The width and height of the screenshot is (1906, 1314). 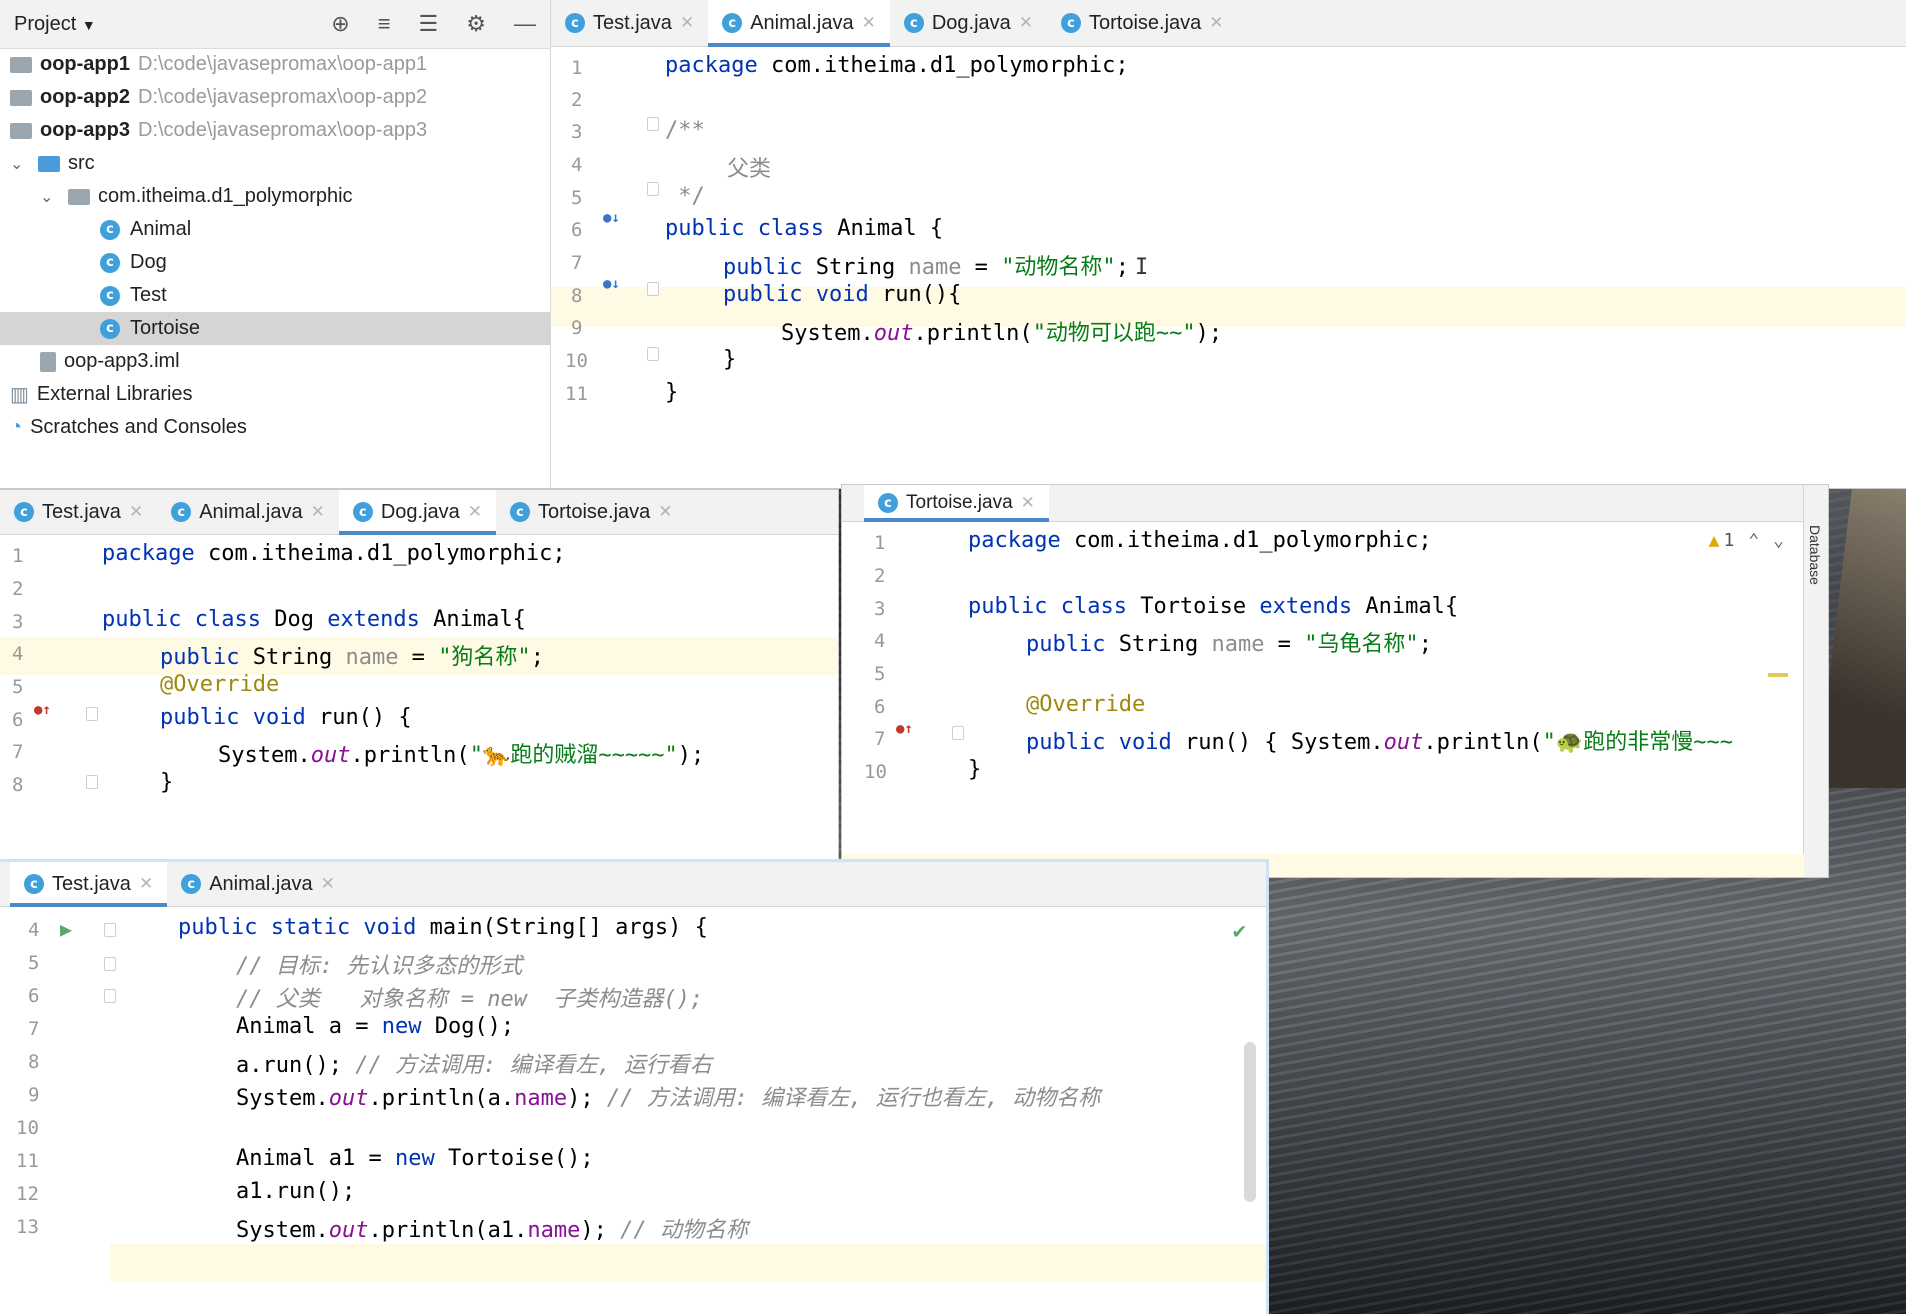 What do you see at coordinates (1815, 681) in the screenshot?
I see `database-side-panel: Database` at bounding box center [1815, 681].